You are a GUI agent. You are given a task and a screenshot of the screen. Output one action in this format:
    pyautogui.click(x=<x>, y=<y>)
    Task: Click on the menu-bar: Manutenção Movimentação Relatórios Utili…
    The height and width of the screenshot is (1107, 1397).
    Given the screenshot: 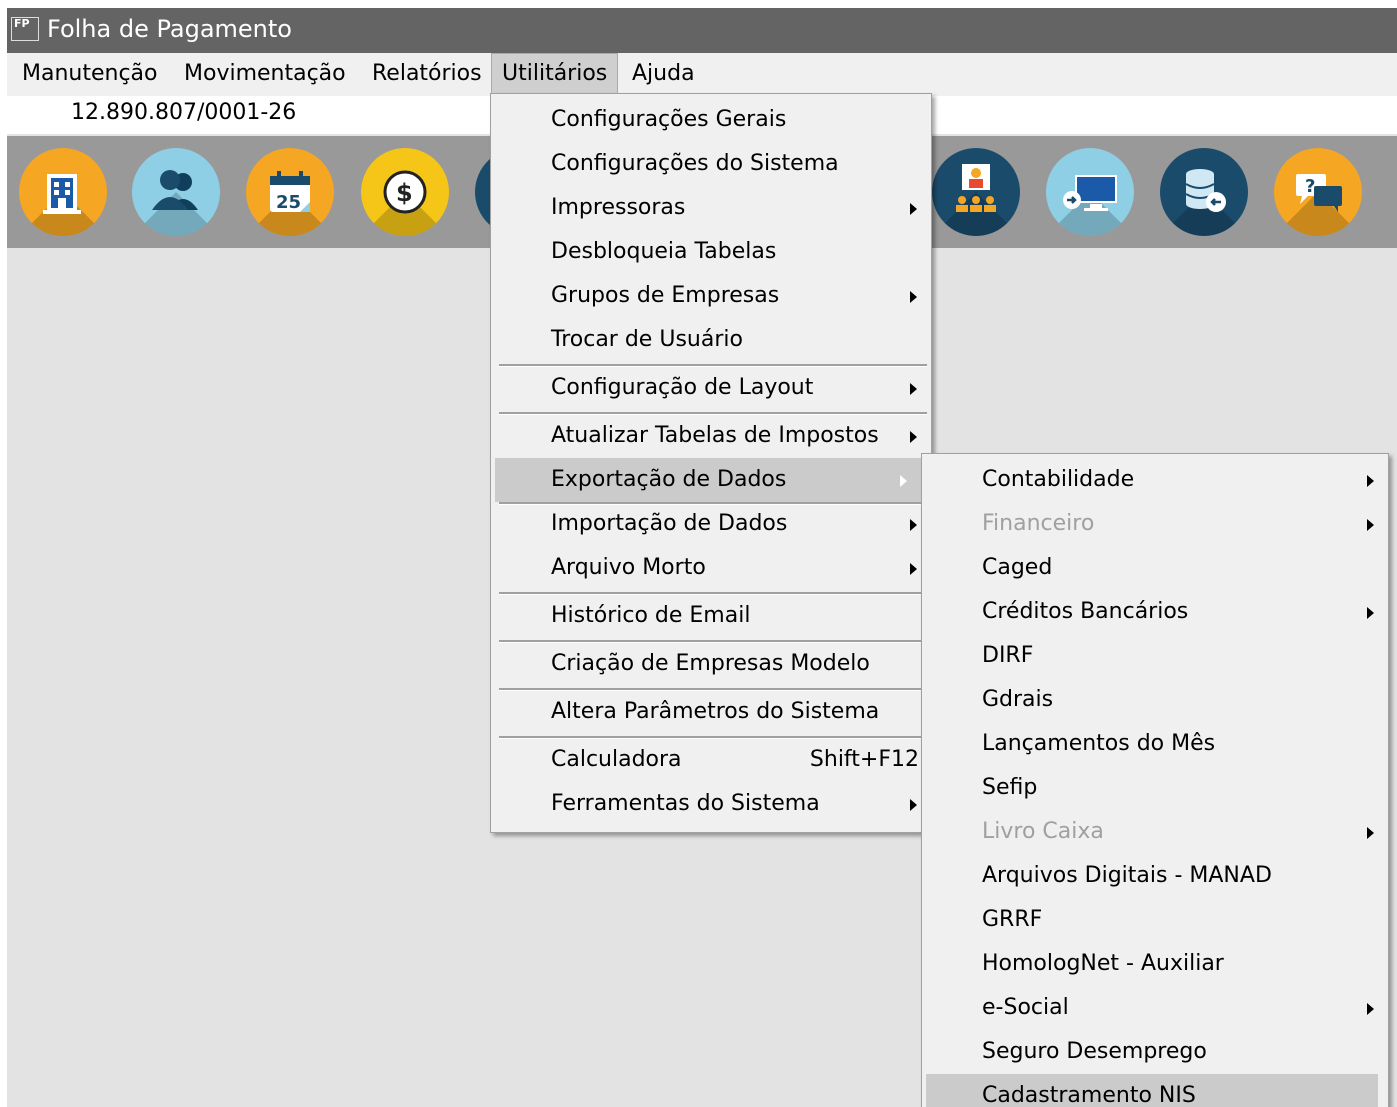 What is the action you would take?
    pyautogui.click(x=702, y=74)
    